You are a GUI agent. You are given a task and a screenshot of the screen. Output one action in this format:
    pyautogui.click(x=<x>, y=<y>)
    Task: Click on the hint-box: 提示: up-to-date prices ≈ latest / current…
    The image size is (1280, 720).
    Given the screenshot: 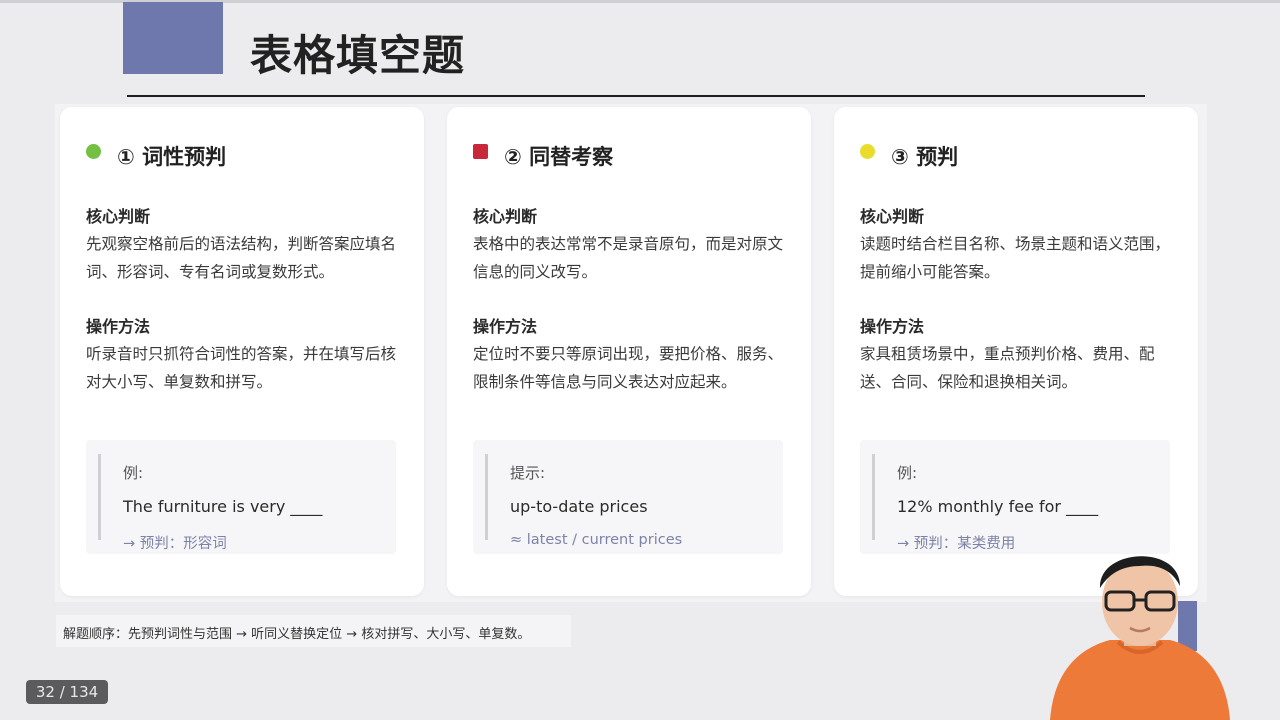 What is the action you would take?
    pyautogui.click(x=628, y=497)
    